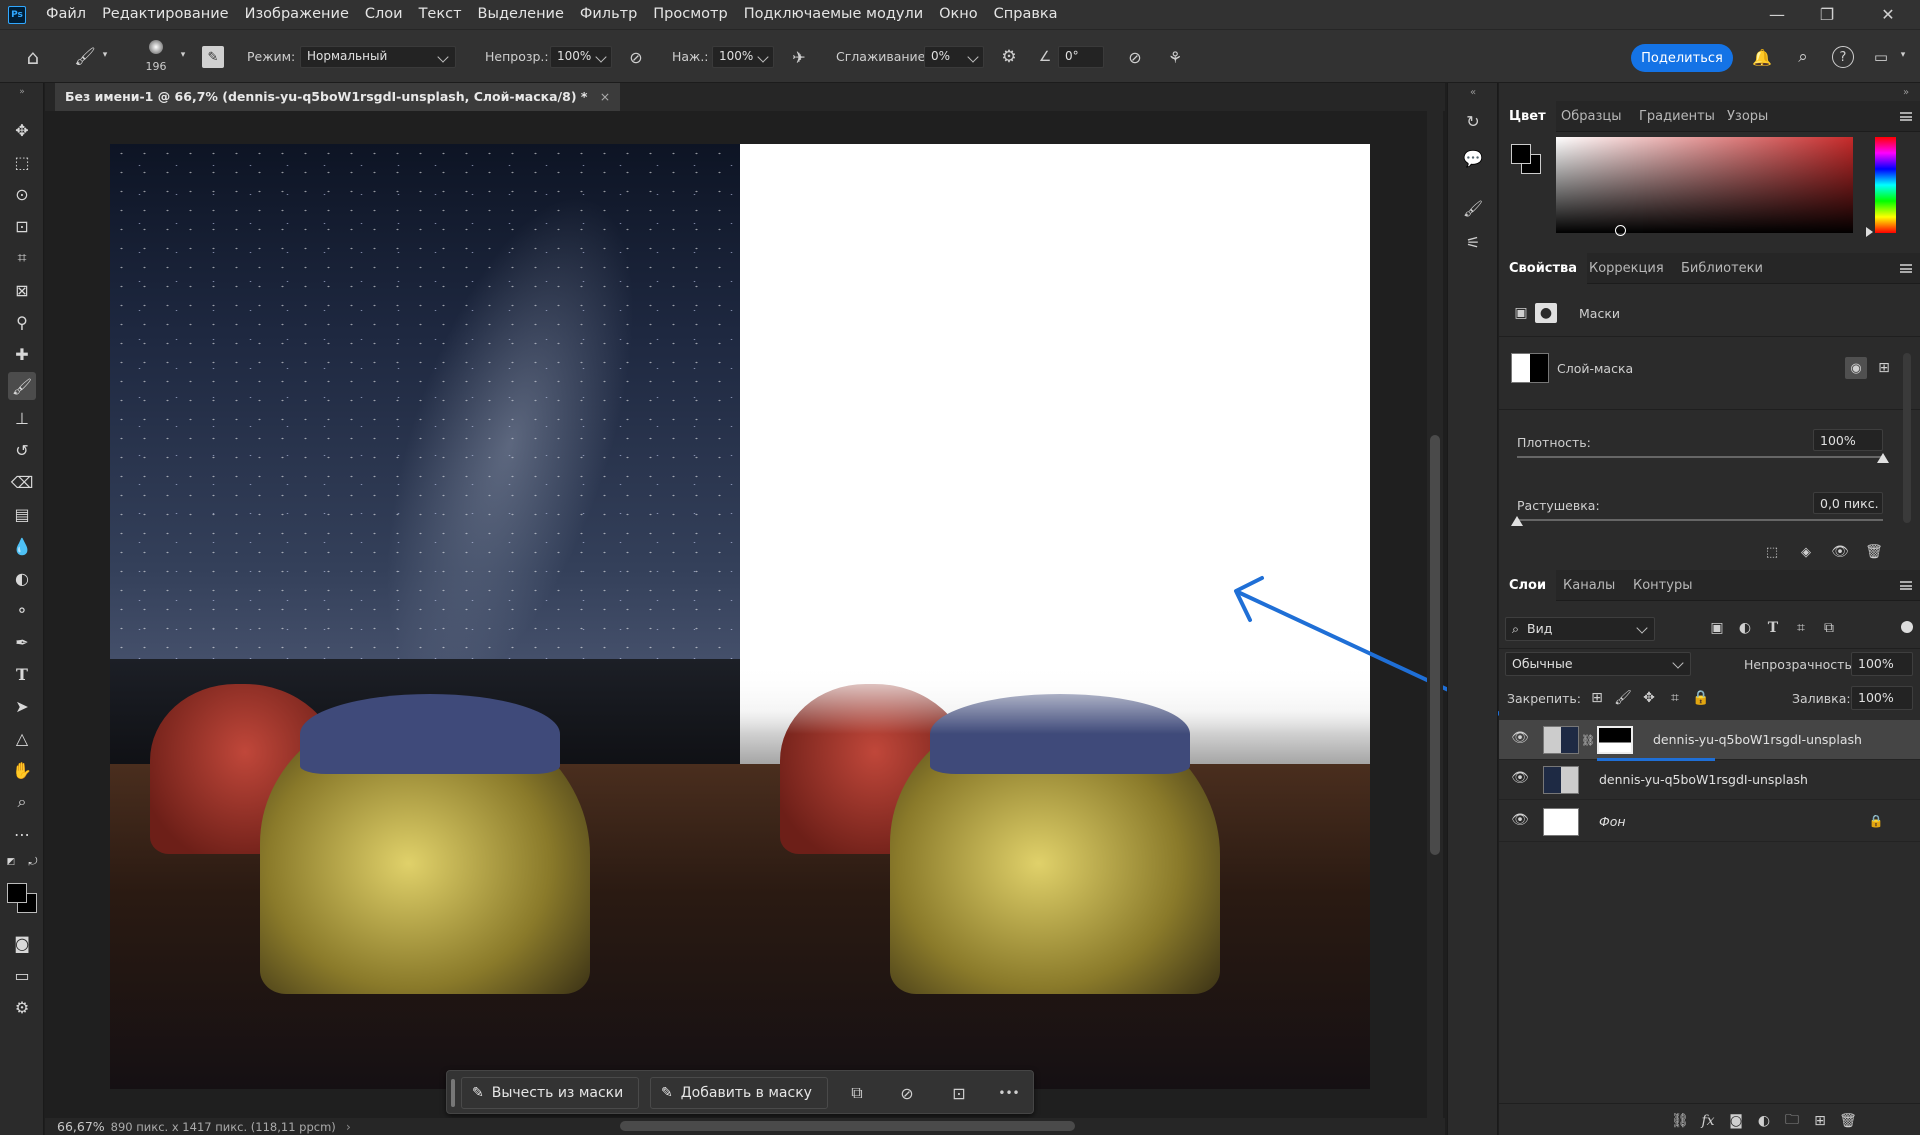 This screenshot has height=1135, width=1920. What do you see at coordinates (1521, 154) in the screenshot?
I see `foreground-color-swatch` at bounding box center [1521, 154].